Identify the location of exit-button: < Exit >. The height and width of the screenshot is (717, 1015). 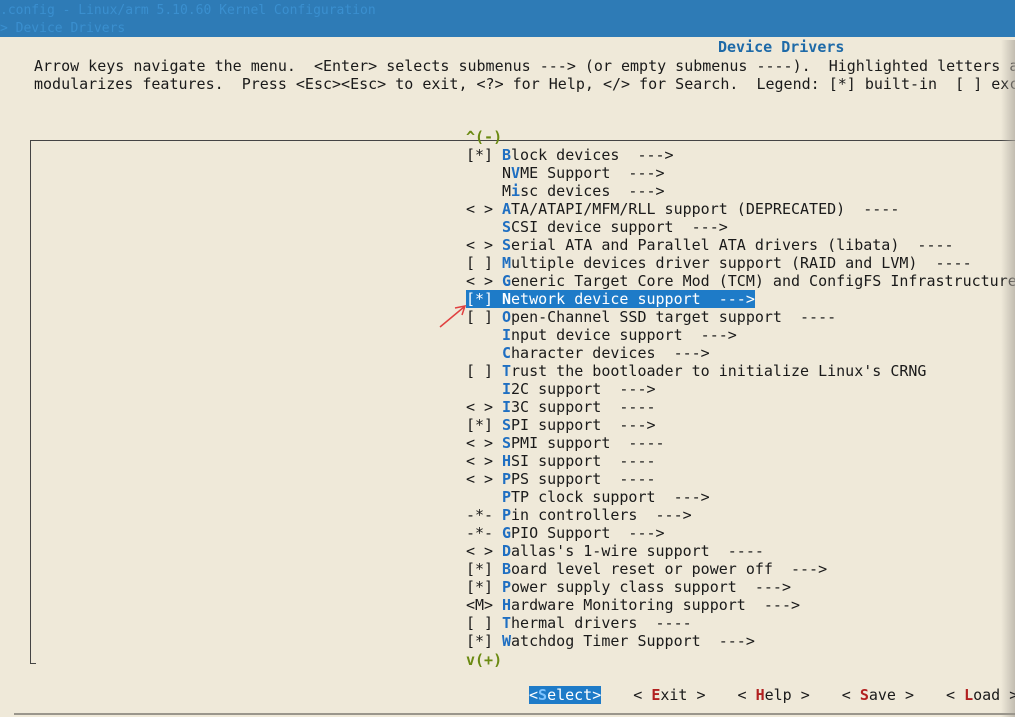
(669, 695).